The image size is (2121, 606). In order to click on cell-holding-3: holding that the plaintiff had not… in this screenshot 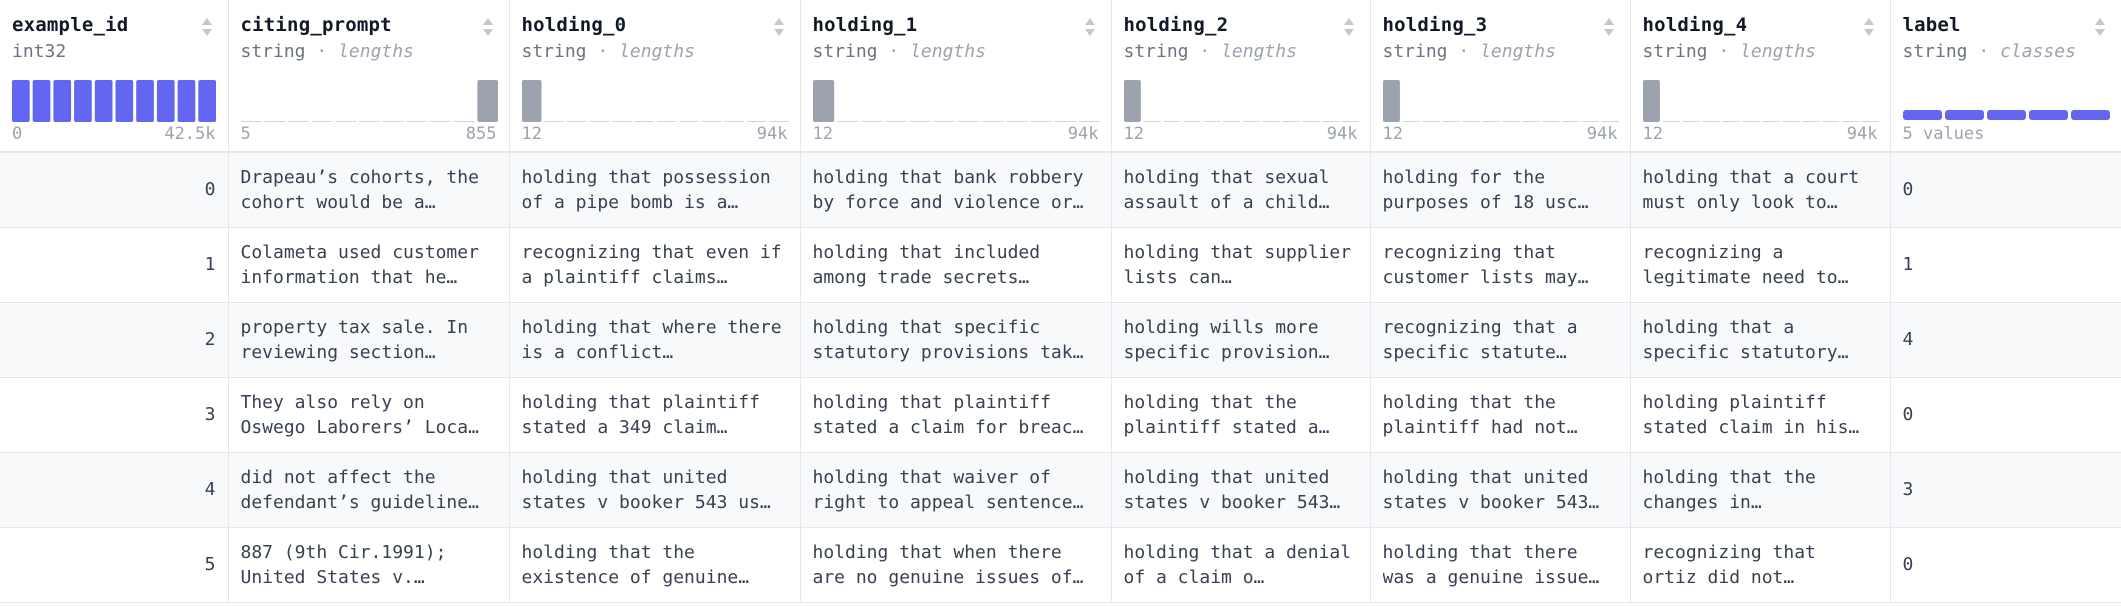, I will do `click(1500, 415)`.